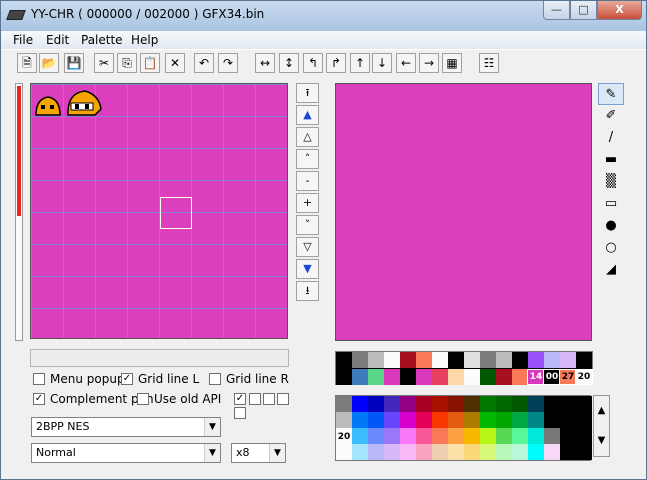 The image size is (647, 480). What do you see at coordinates (307, 159) in the screenshot?
I see `scroll-line-up-button: ˄` at bounding box center [307, 159].